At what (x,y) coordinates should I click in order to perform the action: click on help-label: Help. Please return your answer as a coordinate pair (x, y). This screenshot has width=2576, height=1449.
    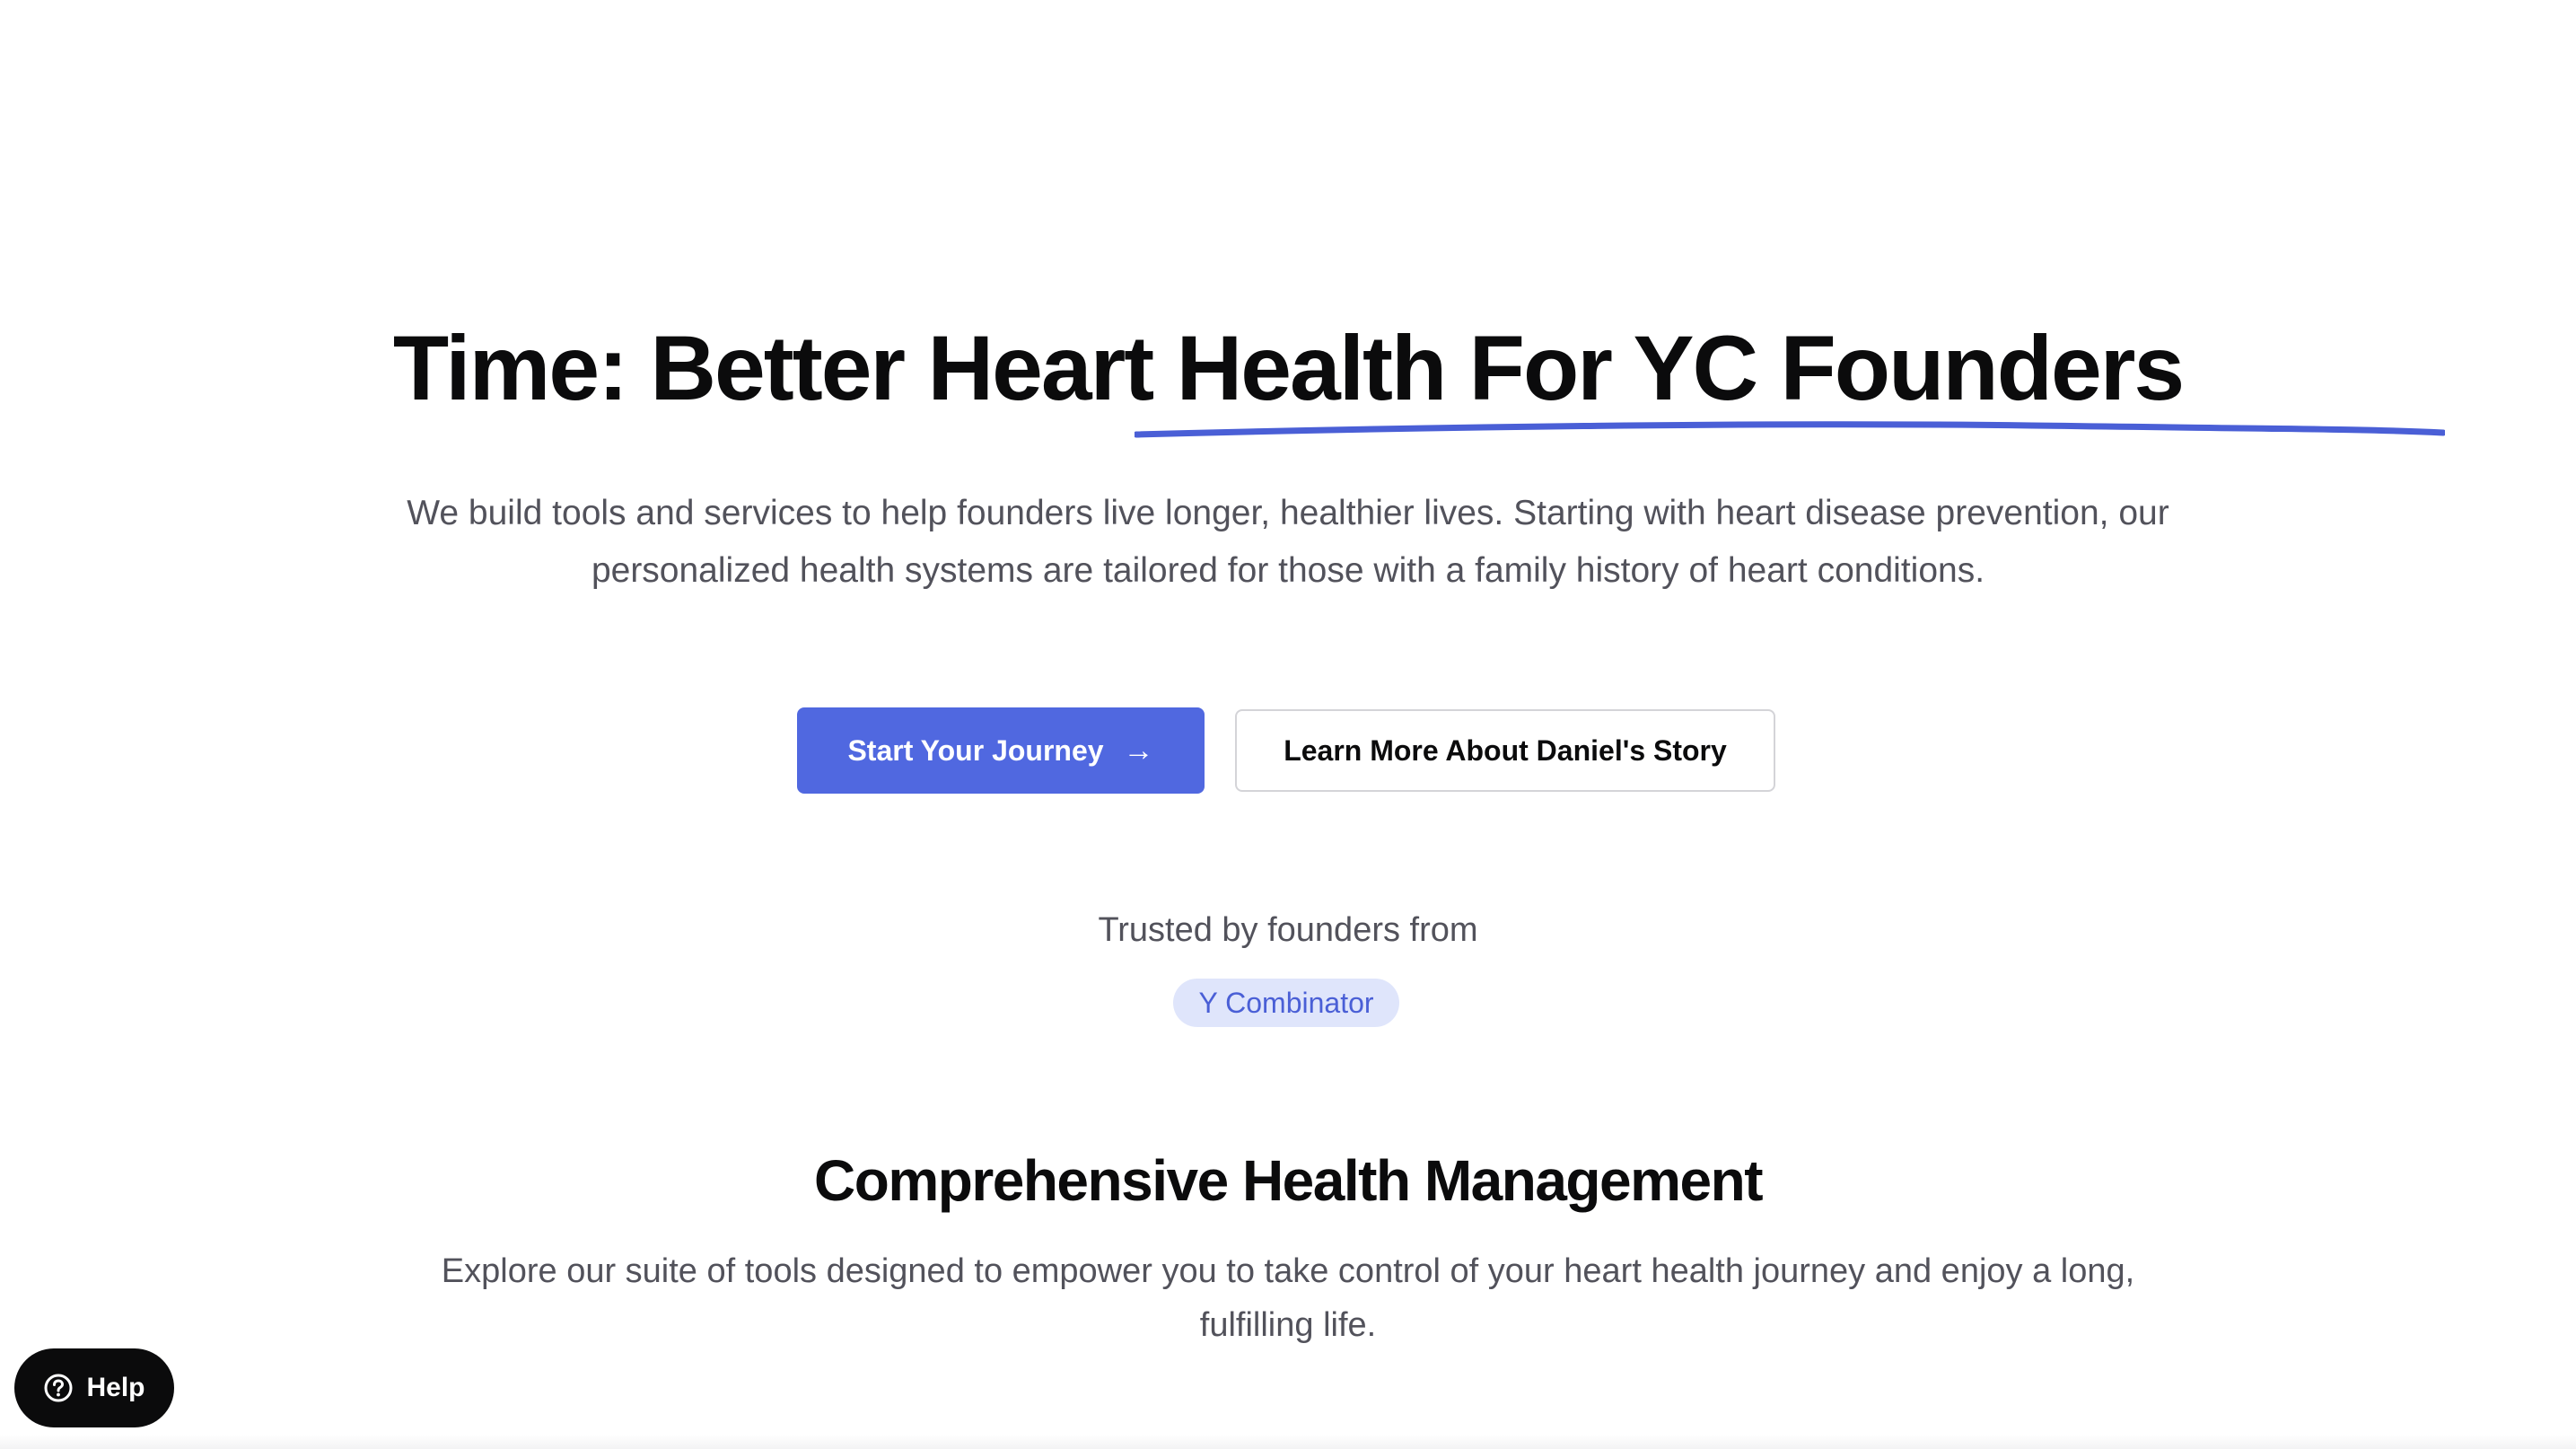
    Looking at the image, I should click on (116, 1387).